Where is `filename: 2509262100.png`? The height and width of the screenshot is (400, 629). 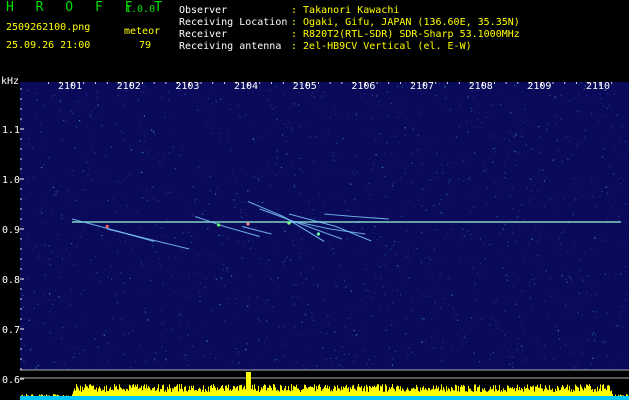 filename: 2509262100.png is located at coordinates (48, 27).